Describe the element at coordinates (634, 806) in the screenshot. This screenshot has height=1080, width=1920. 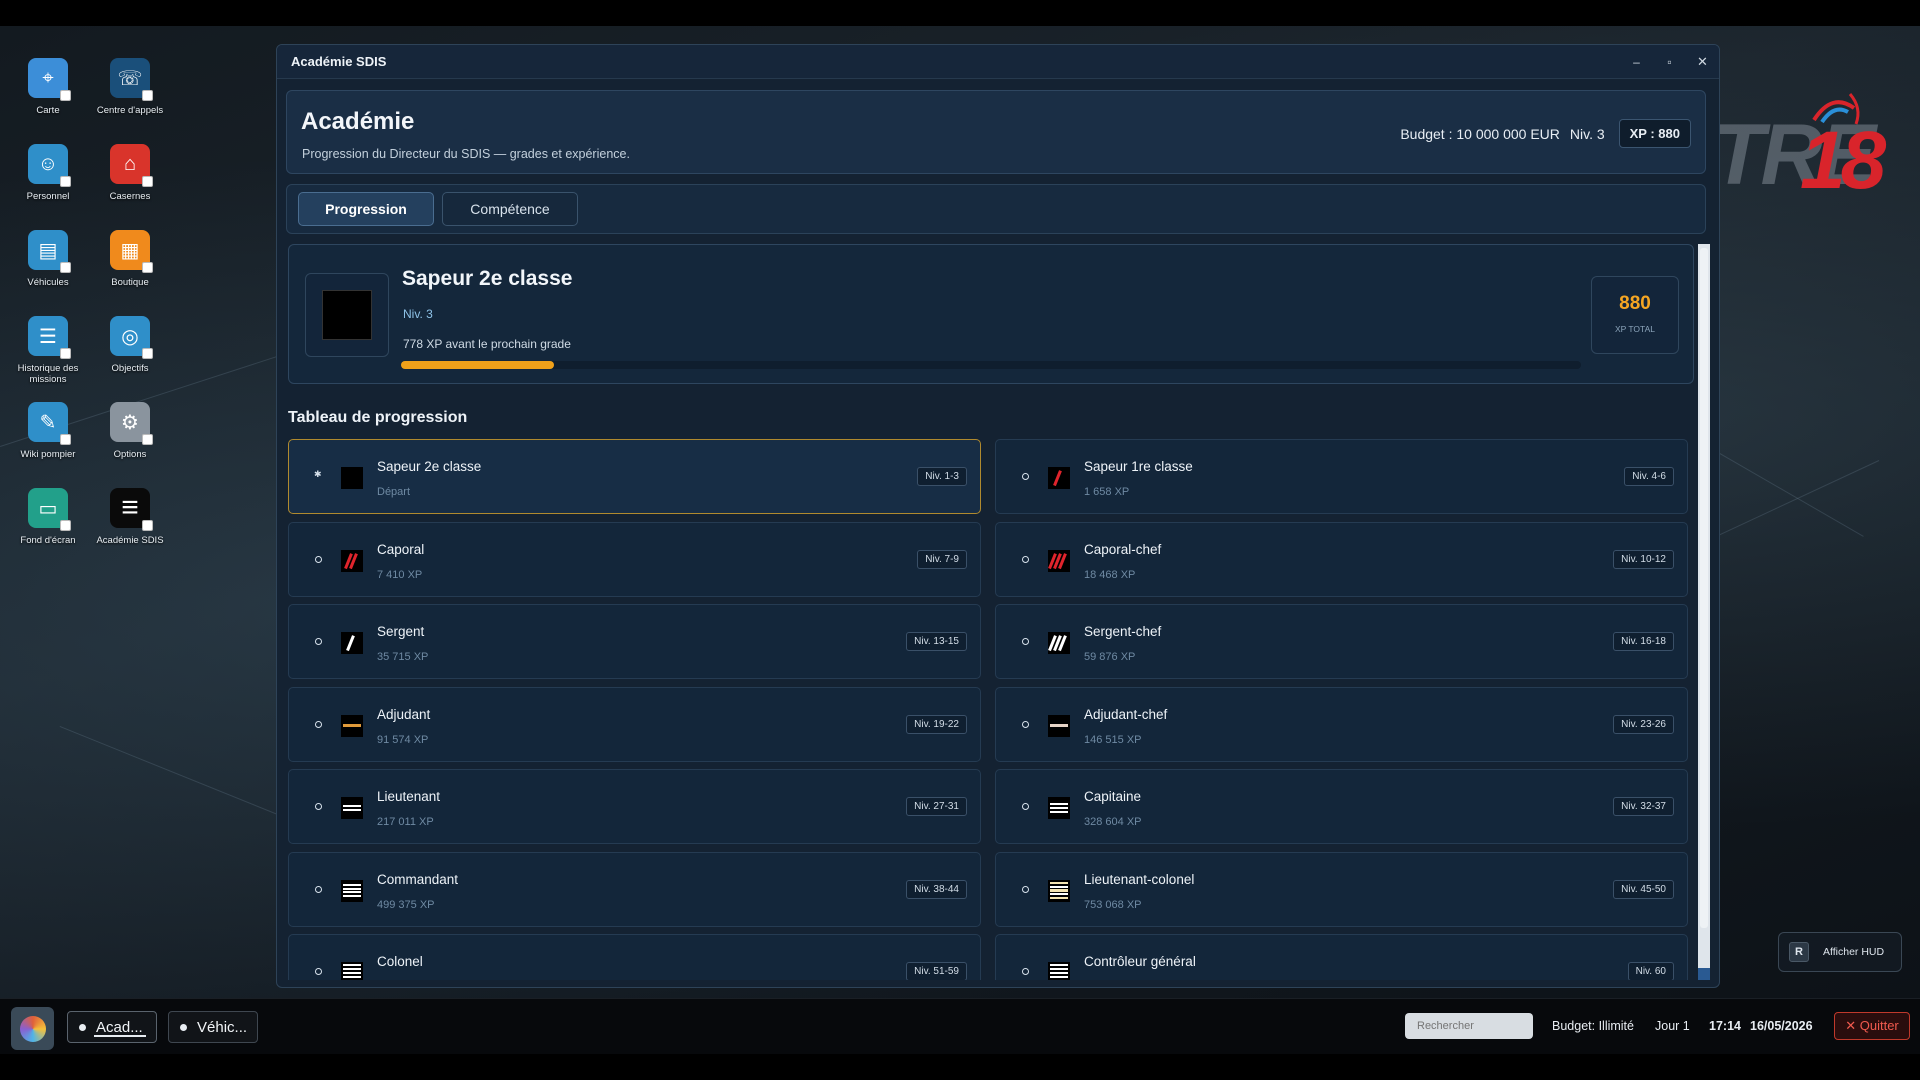
I see `grade-row: Lieutenant 217 011 XP Niv. 27-31` at that location.